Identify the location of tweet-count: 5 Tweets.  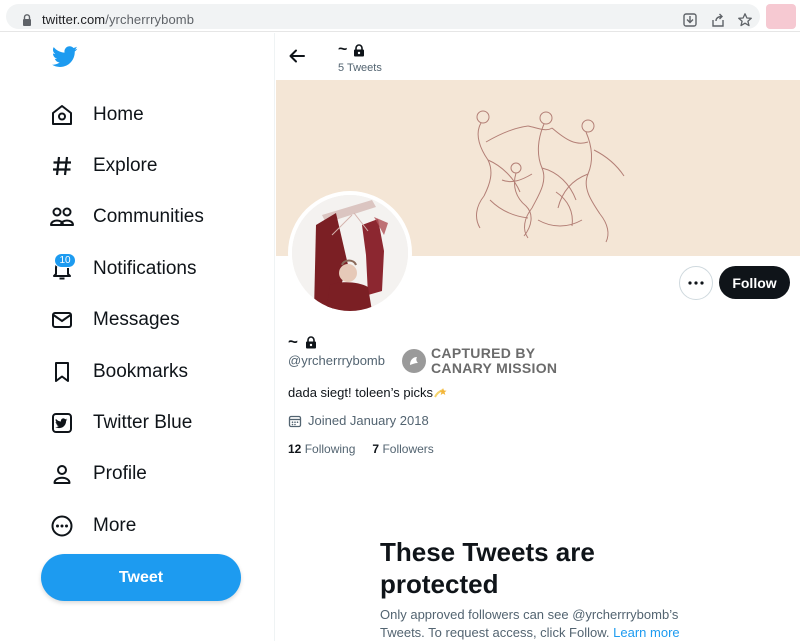
(360, 68).